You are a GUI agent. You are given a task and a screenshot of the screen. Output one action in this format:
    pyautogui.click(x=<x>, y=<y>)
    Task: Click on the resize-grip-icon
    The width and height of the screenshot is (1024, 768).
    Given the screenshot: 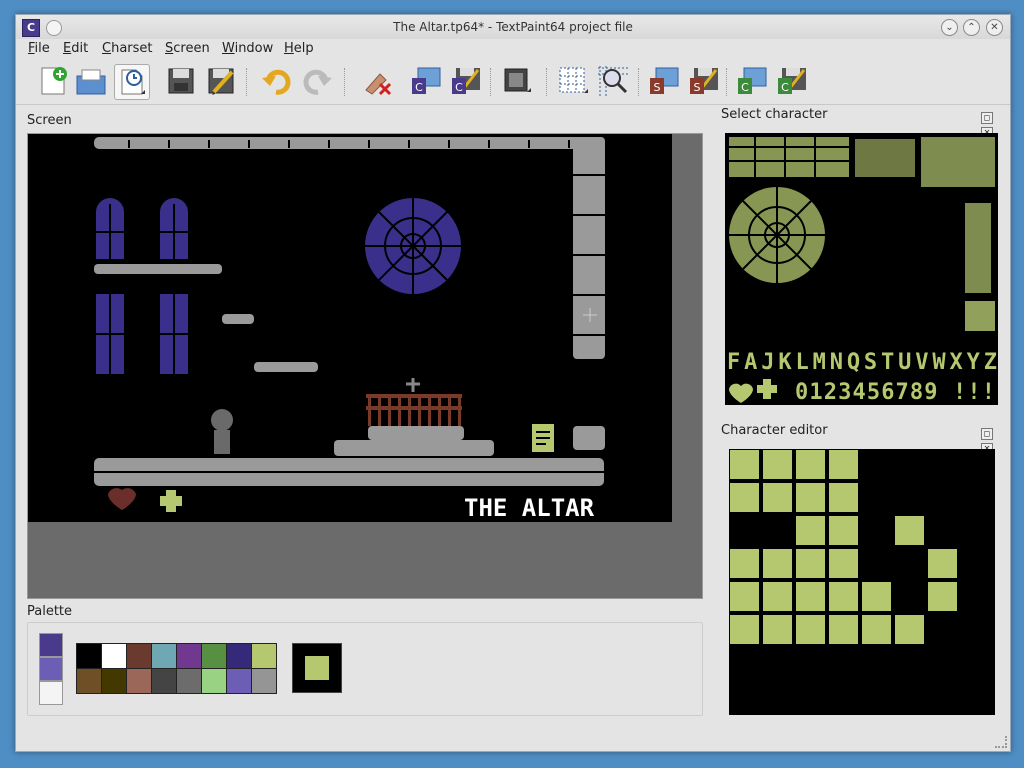 What is the action you would take?
    pyautogui.click(x=1001, y=742)
    